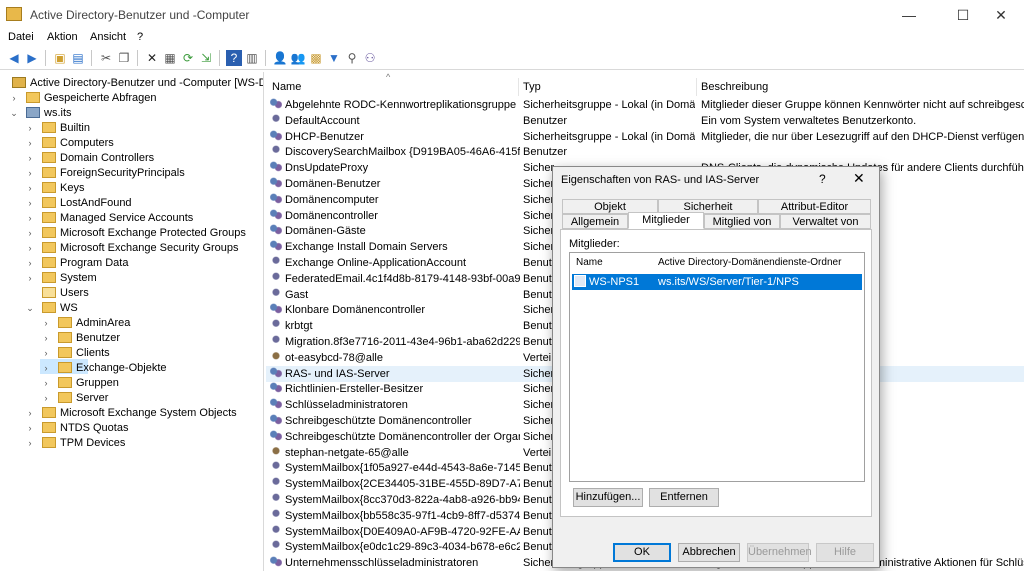 The height and width of the screenshot is (571, 1024). Describe the element at coordinates (60, 58) in the screenshot. I see `up-folder-icon: ▣` at that location.